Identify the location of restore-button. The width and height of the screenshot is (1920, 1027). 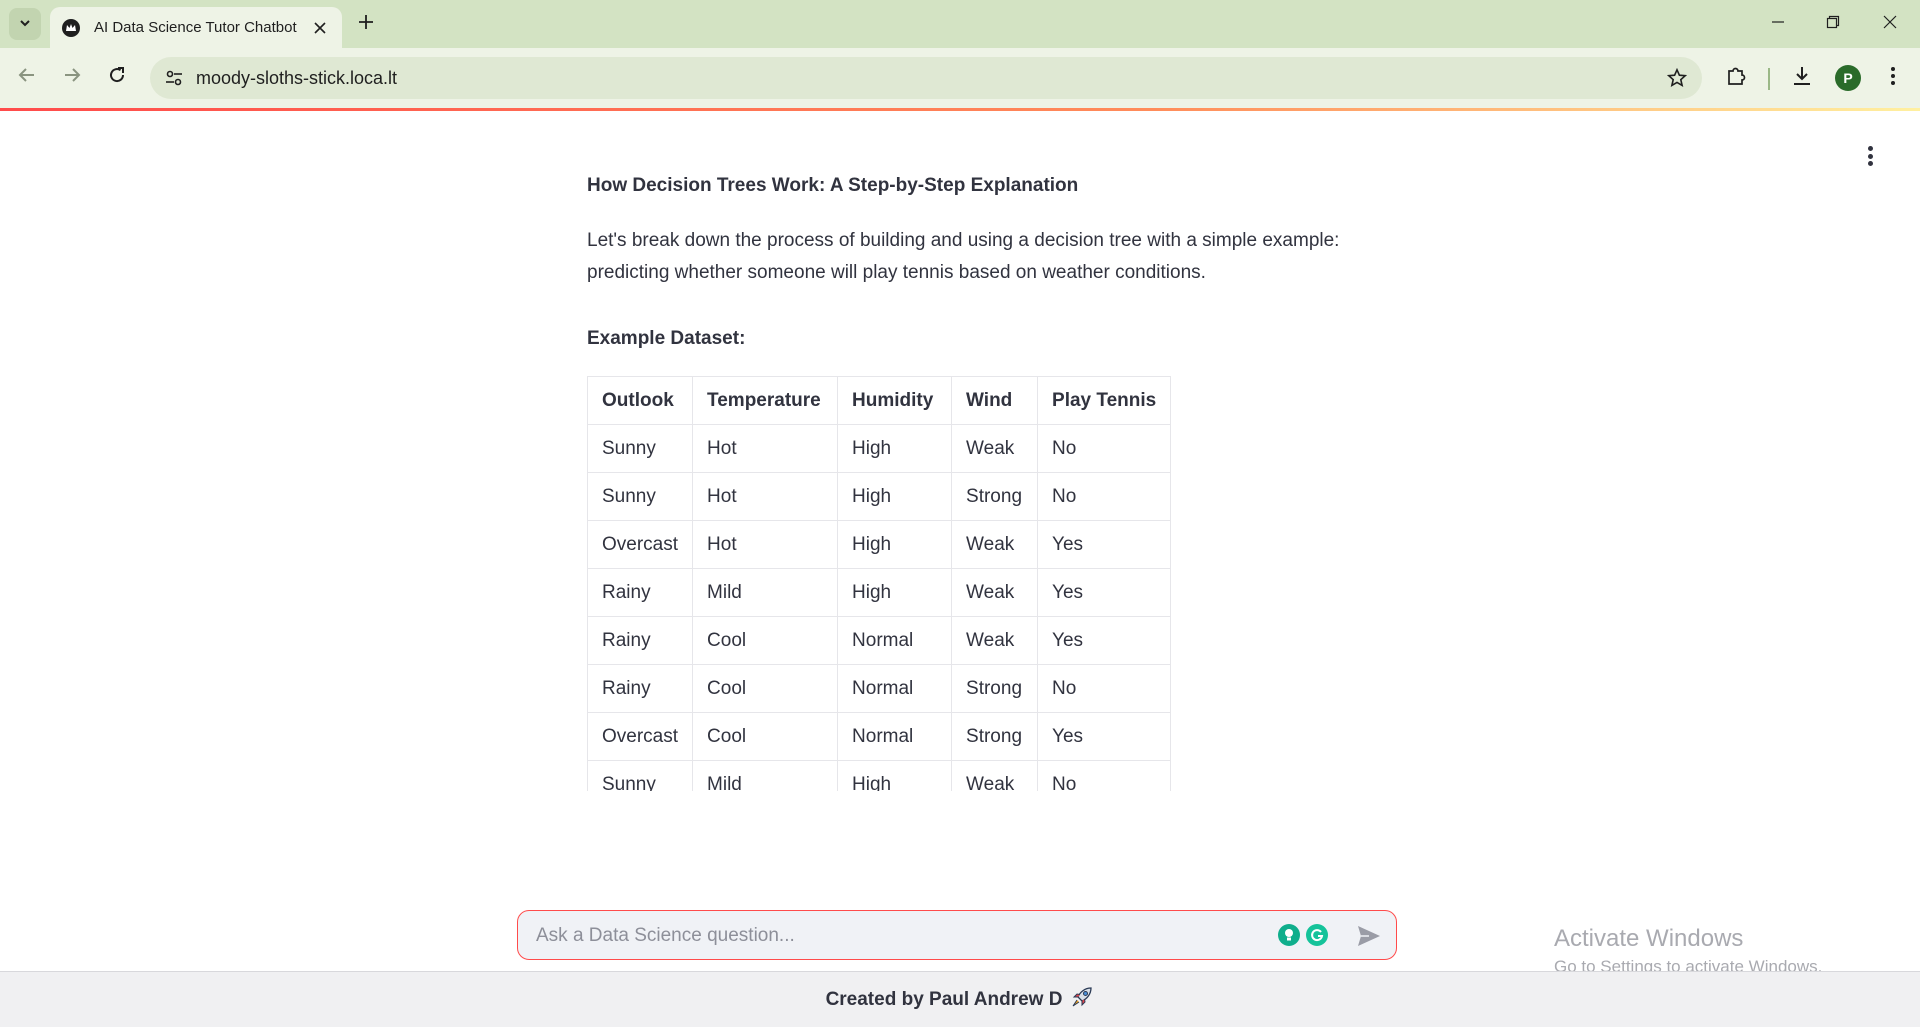
(1833, 23).